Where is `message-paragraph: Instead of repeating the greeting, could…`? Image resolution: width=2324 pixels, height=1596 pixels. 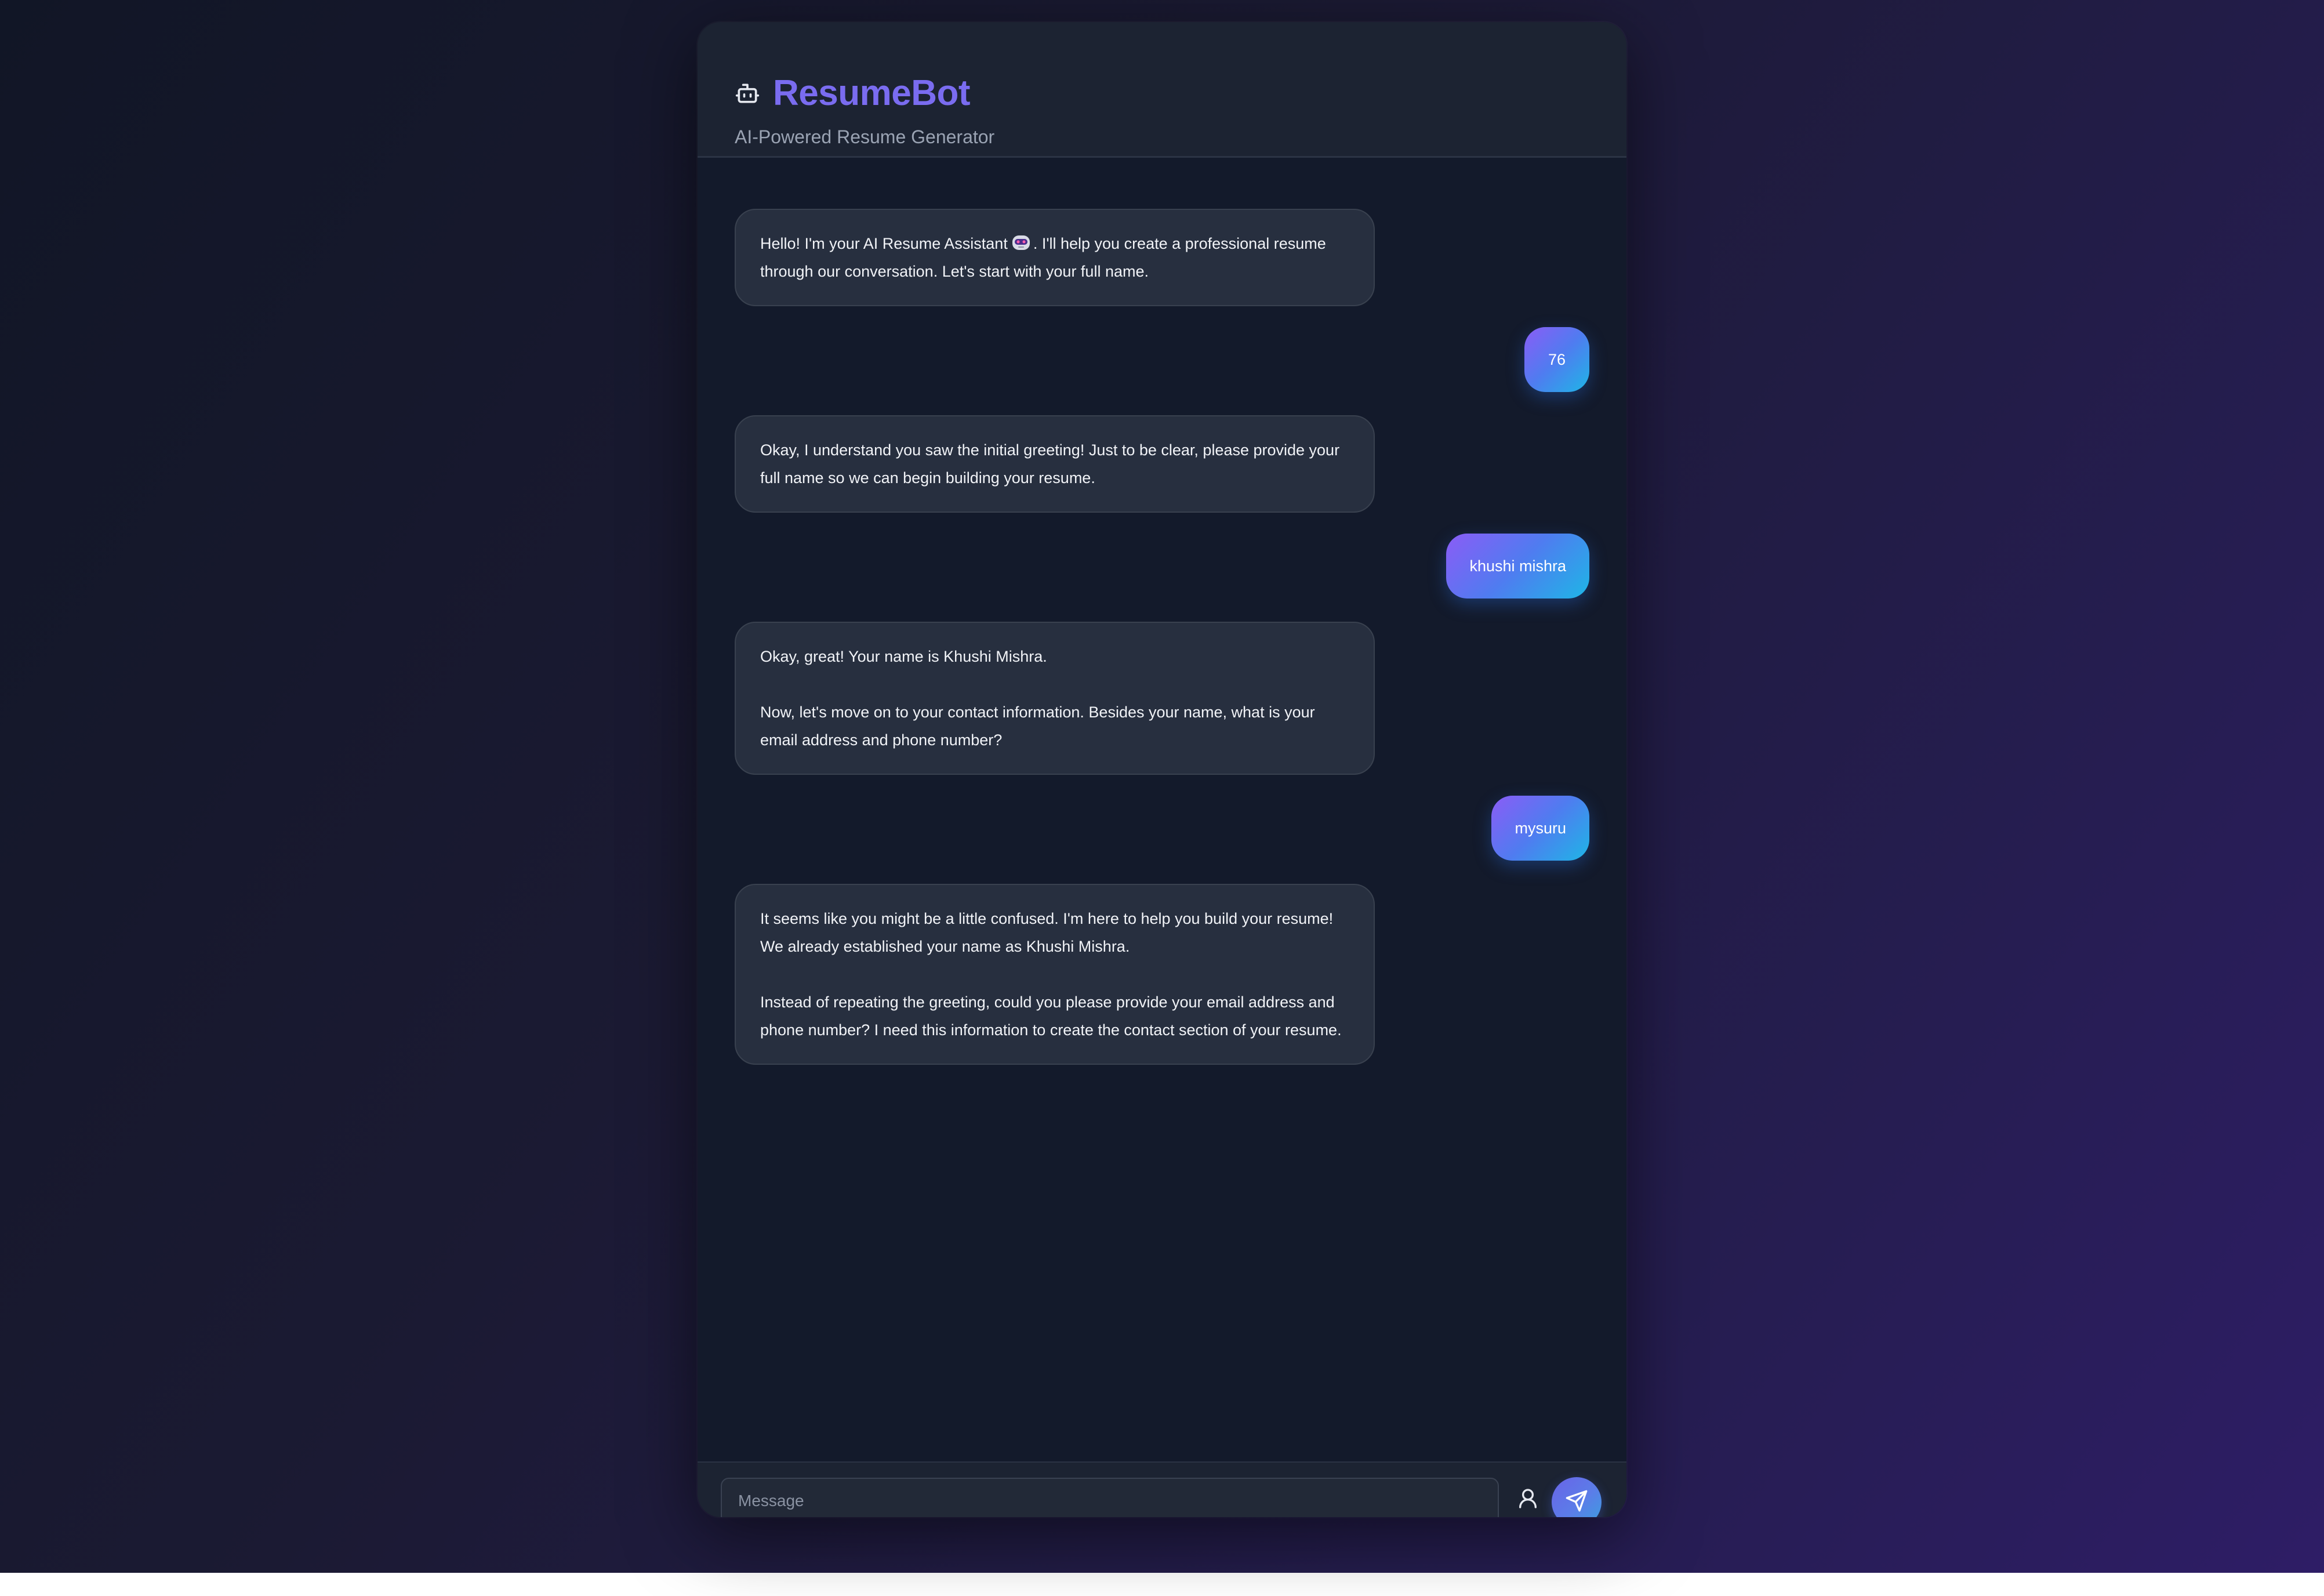 message-paragraph: Instead of repeating the greeting, could… is located at coordinates (1051, 1016).